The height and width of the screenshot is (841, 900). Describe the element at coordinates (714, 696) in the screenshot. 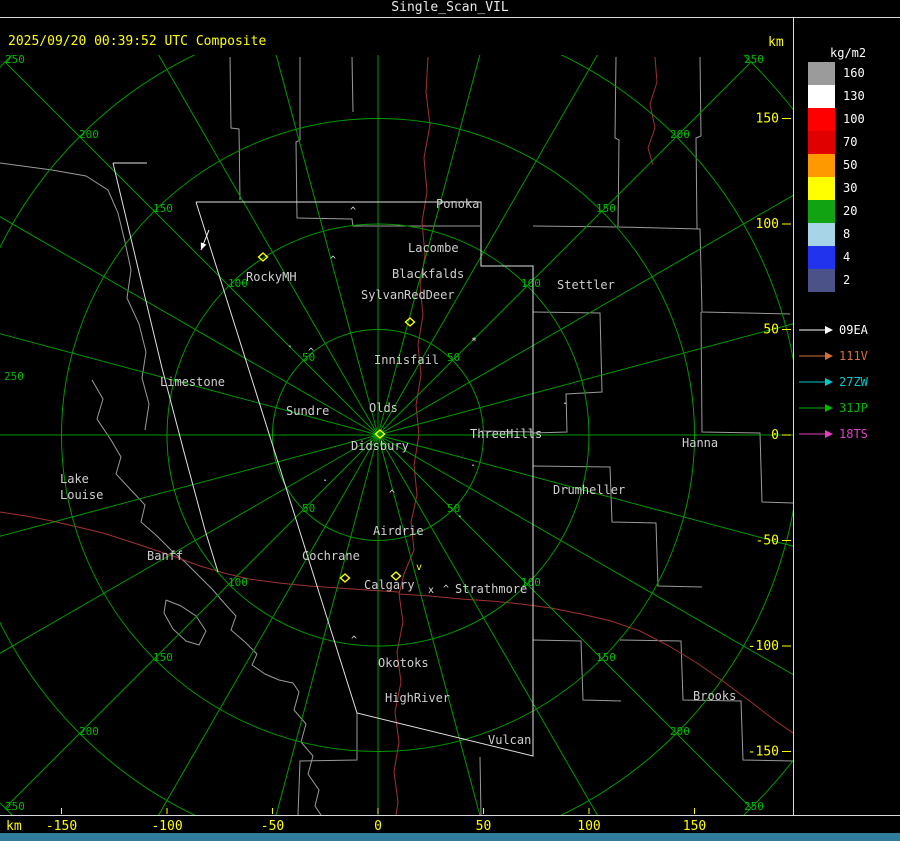

I see `city-label: Brooks` at that location.